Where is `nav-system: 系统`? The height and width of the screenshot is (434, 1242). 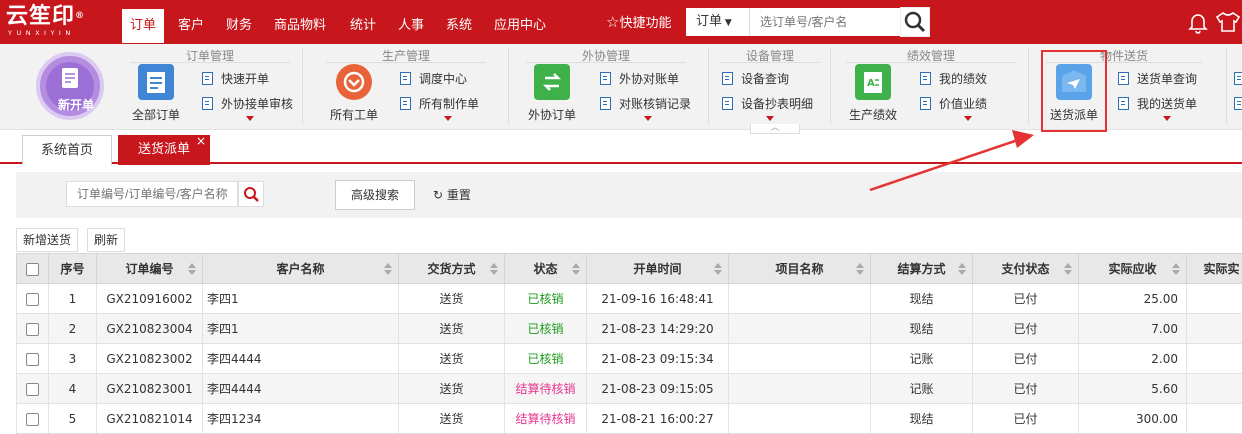 nav-system: 系统 is located at coordinates (459, 26).